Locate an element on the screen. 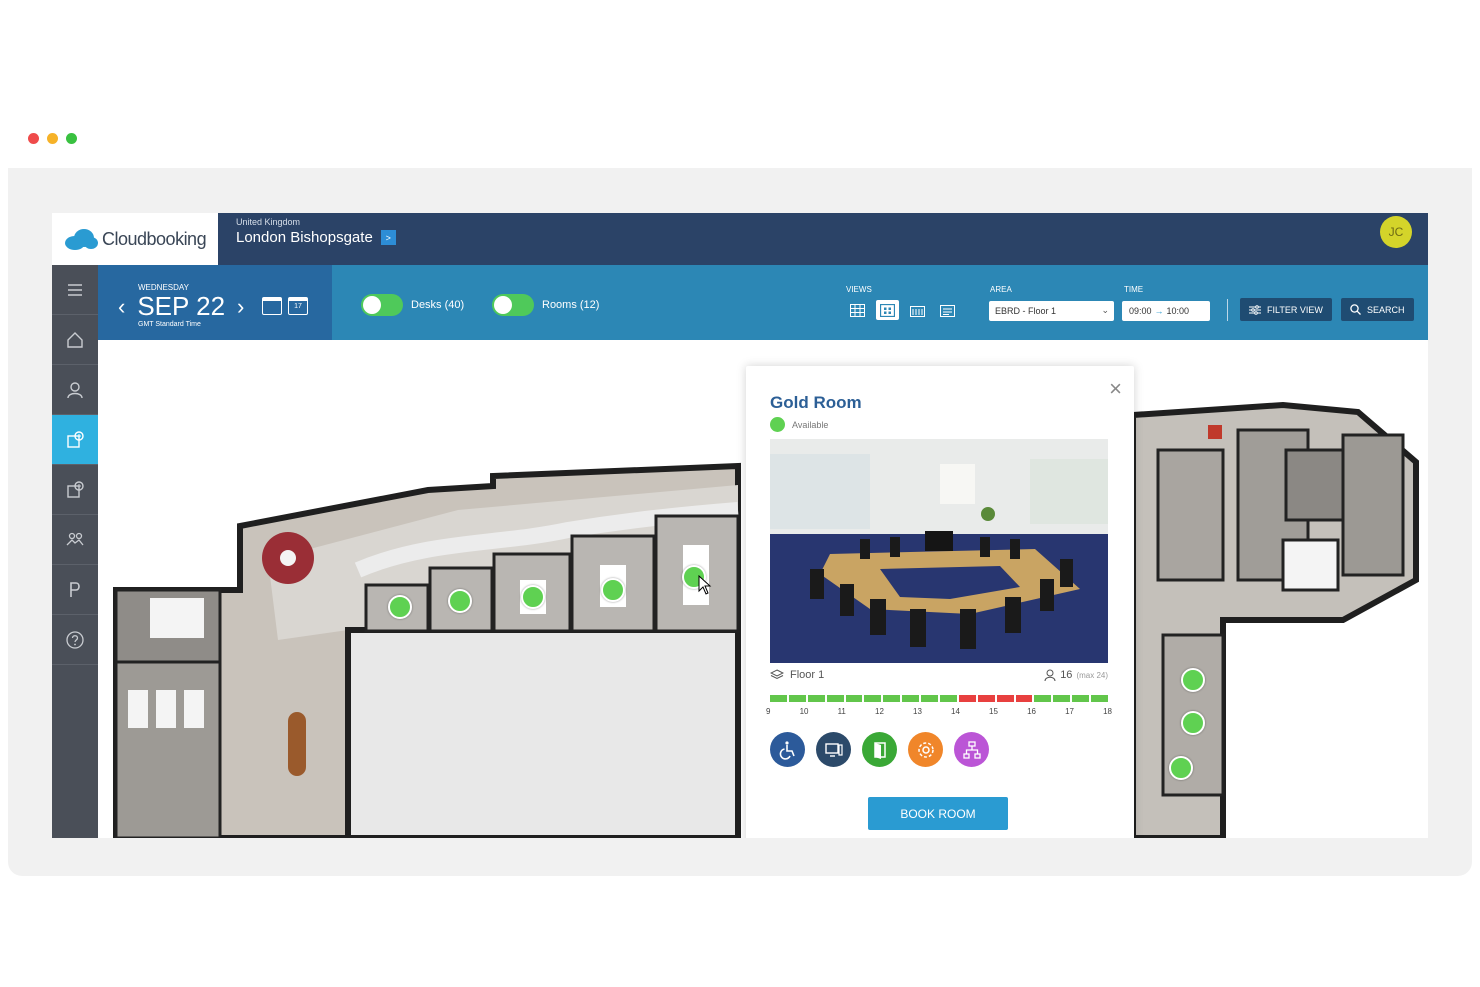 The image size is (1480, 987). book-room-button: BOOK ROOM is located at coordinates (938, 813).